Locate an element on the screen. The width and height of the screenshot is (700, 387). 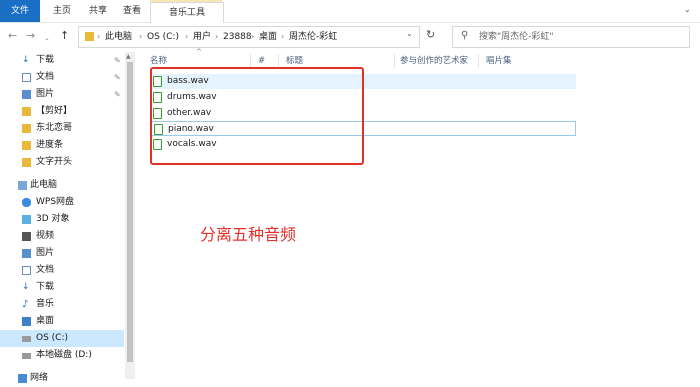
nav-label: 此电脑 is located at coordinates (44, 185).